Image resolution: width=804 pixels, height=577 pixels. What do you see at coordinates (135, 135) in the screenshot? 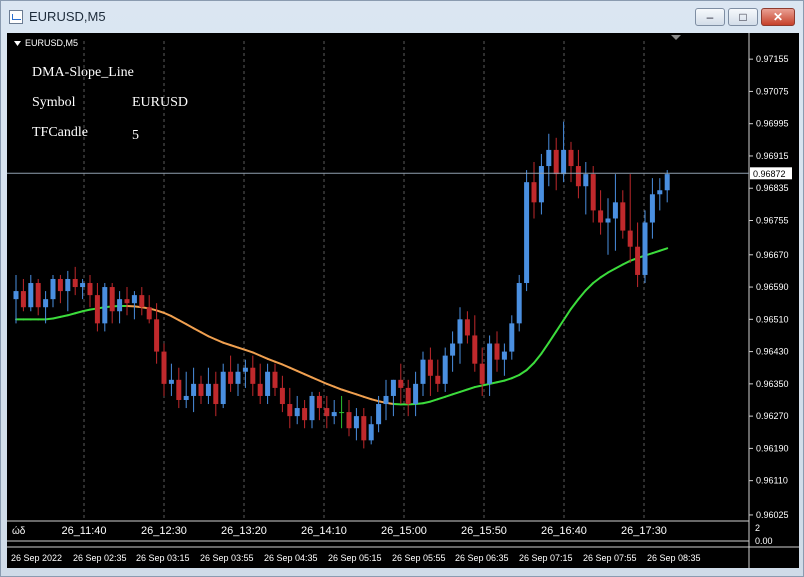
I see `indicator-timeframe-value: 5` at bounding box center [135, 135].